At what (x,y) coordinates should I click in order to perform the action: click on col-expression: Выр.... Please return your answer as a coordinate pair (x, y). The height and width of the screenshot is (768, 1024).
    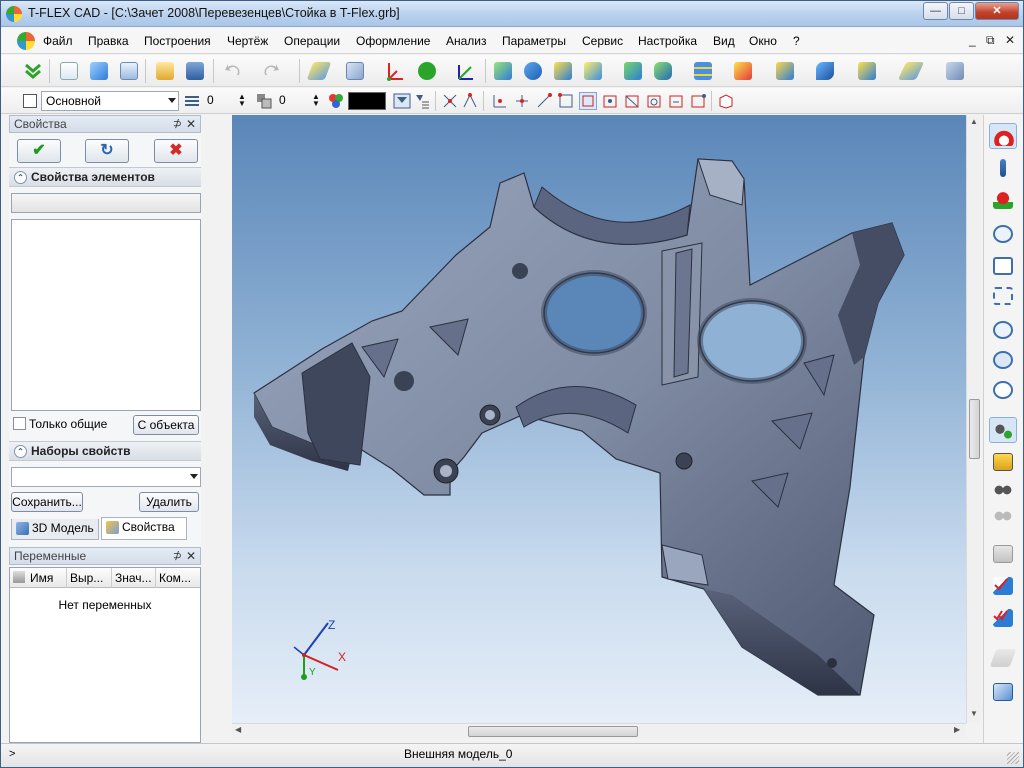
    Looking at the image, I should click on (86, 578).